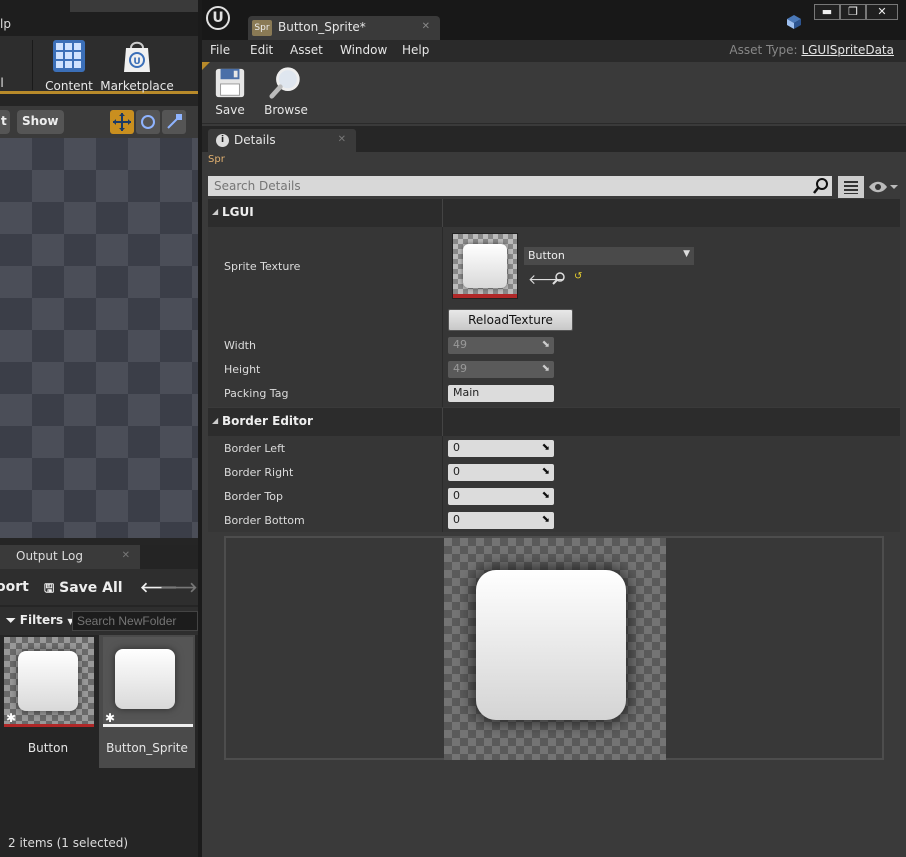  I want to click on scale-mode-button, so click(174, 122).